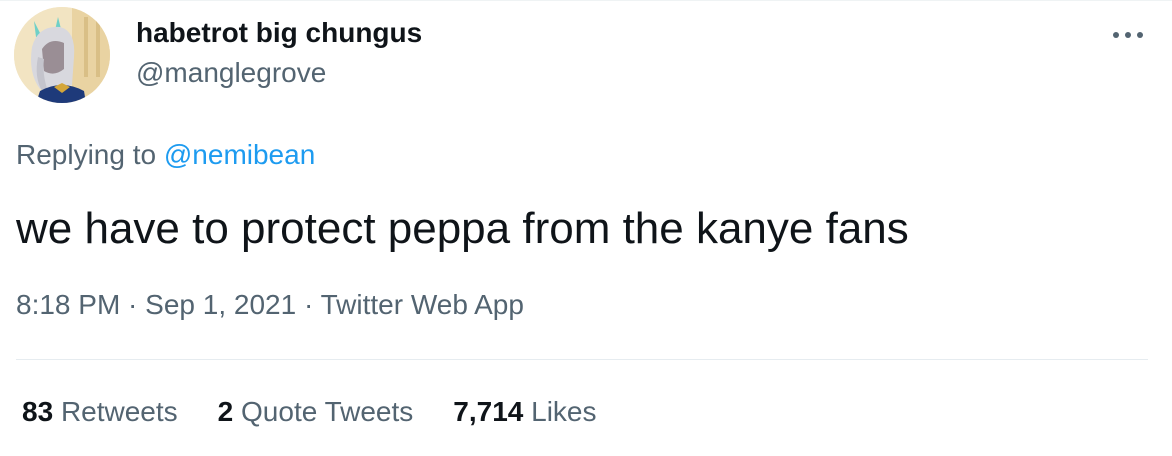 This screenshot has width=1172, height=456. What do you see at coordinates (586, 0) in the screenshot?
I see `top-divider` at bounding box center [586, 0].